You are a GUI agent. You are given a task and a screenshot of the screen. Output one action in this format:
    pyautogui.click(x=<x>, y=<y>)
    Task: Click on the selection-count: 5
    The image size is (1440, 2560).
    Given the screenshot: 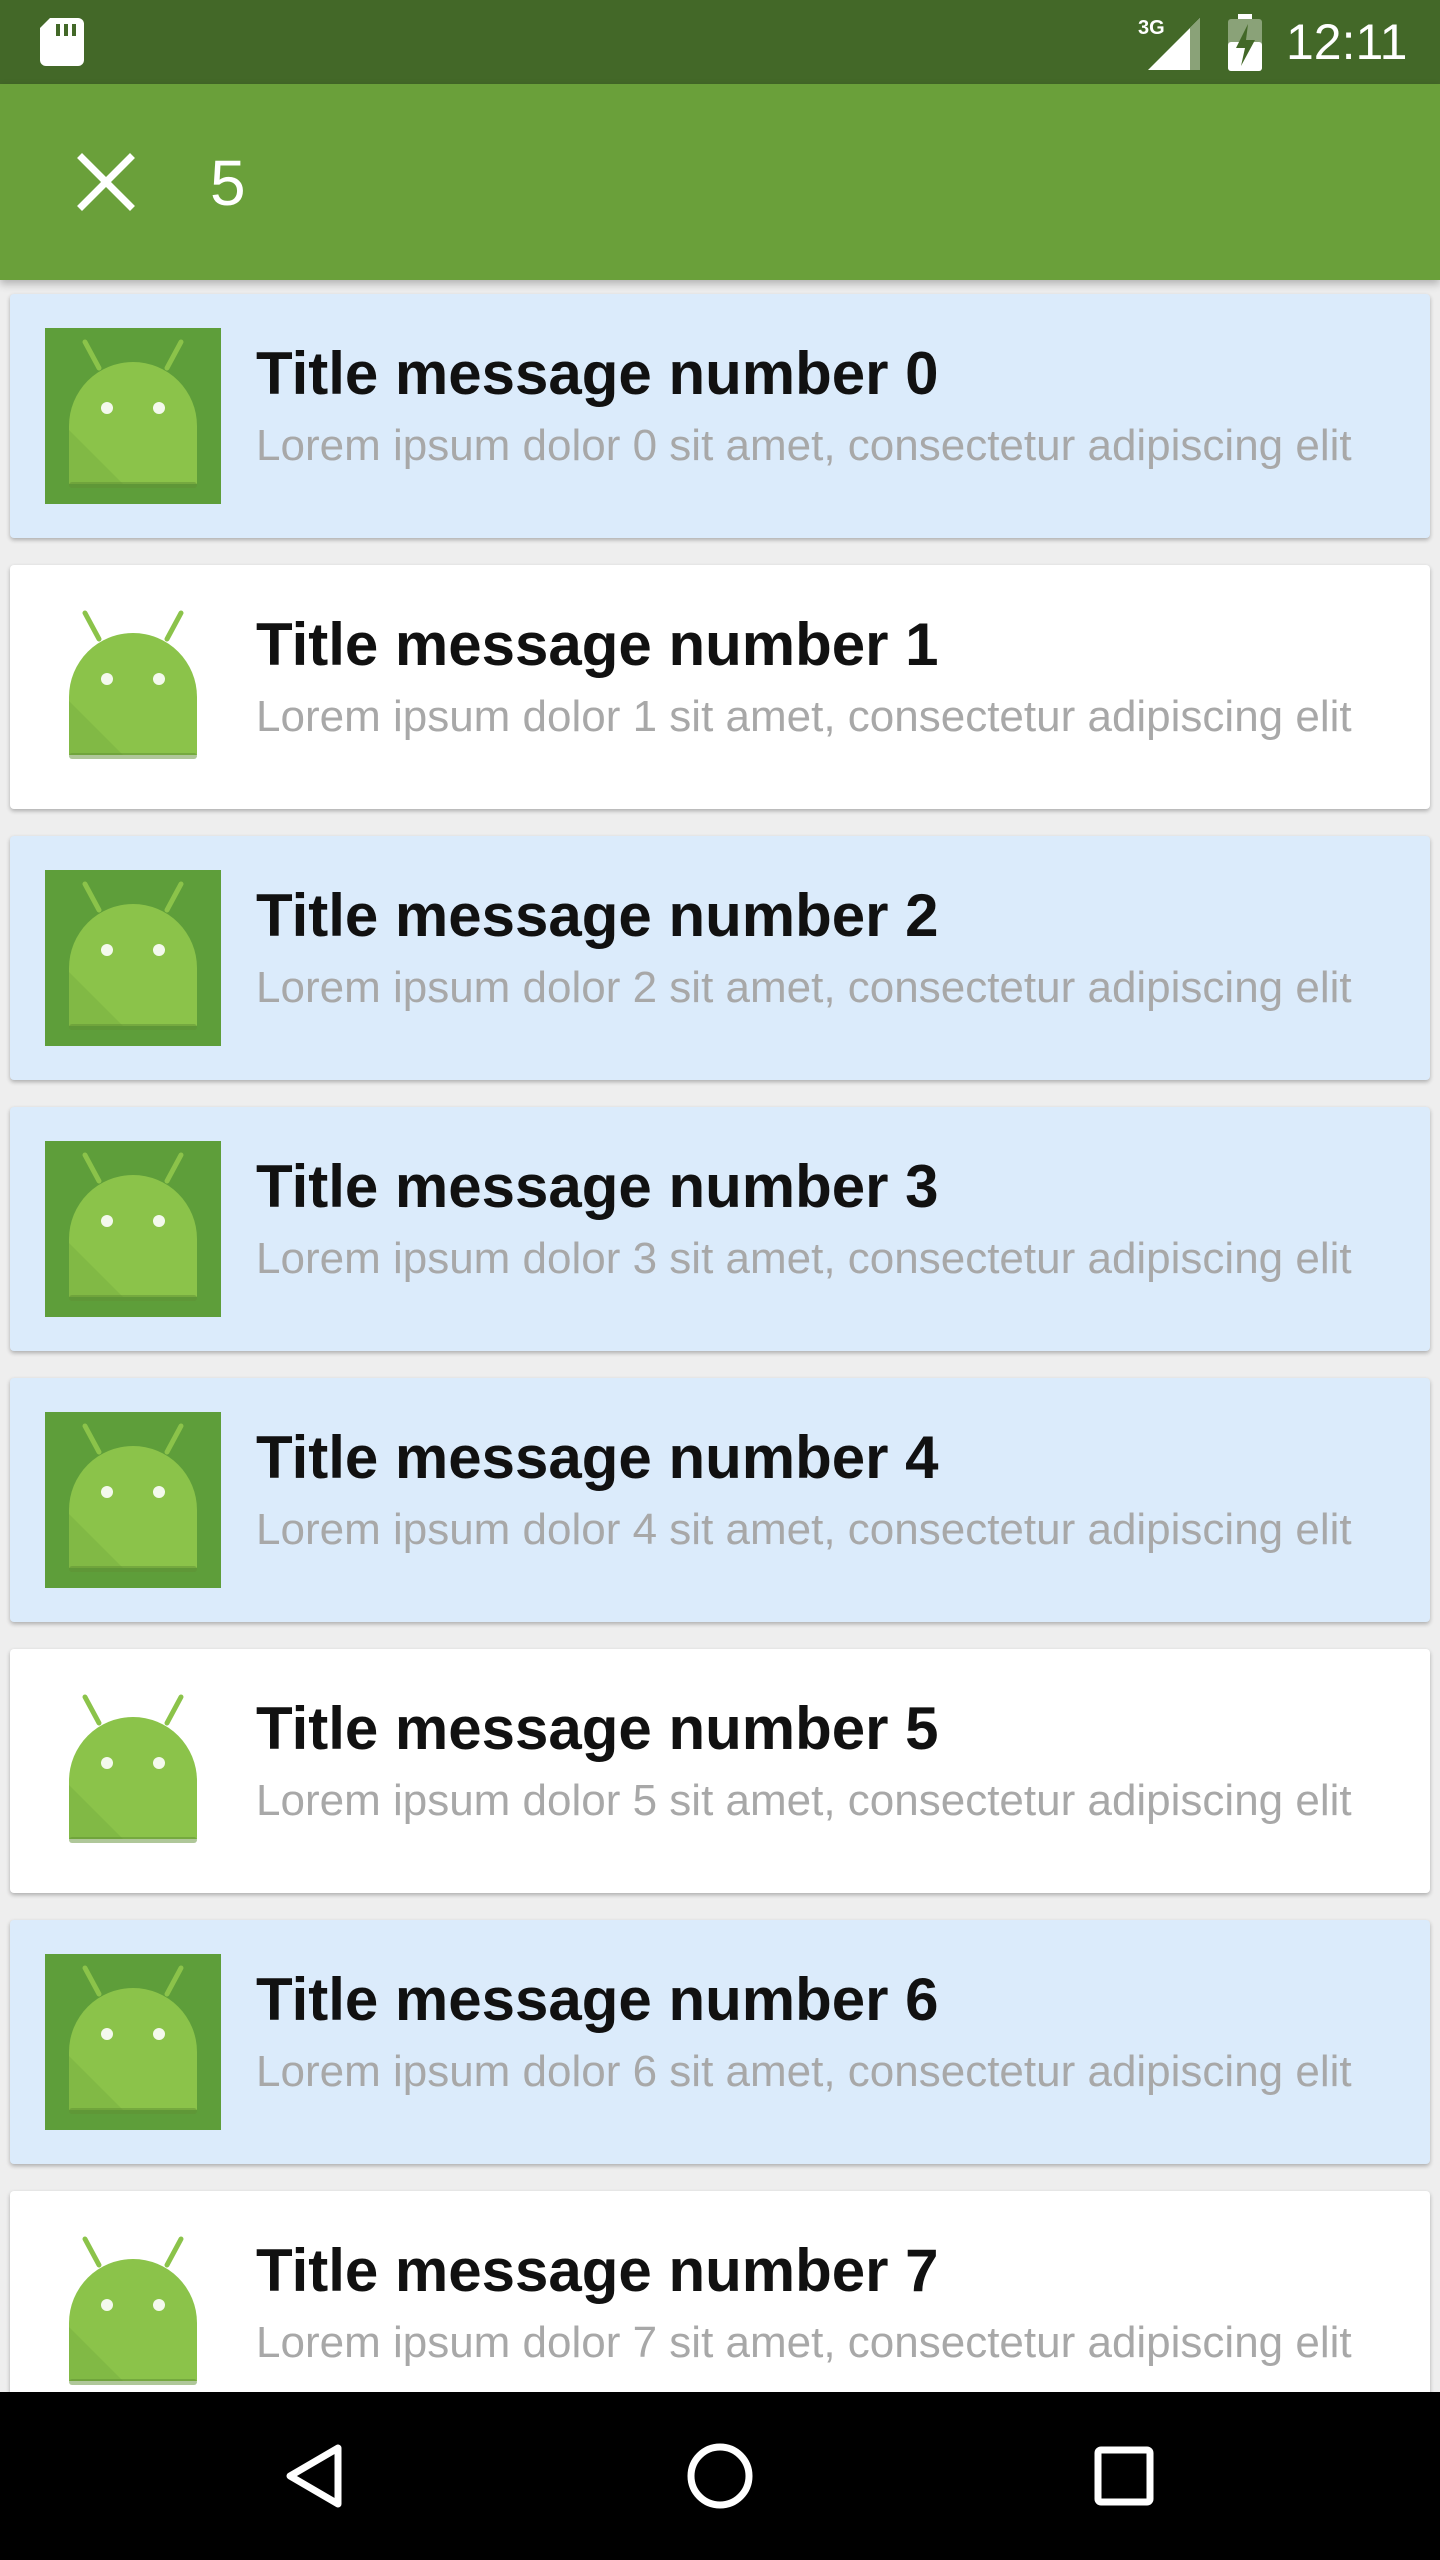 What is the action you would take?
    pyautogui.click(x=228, y=183)
    